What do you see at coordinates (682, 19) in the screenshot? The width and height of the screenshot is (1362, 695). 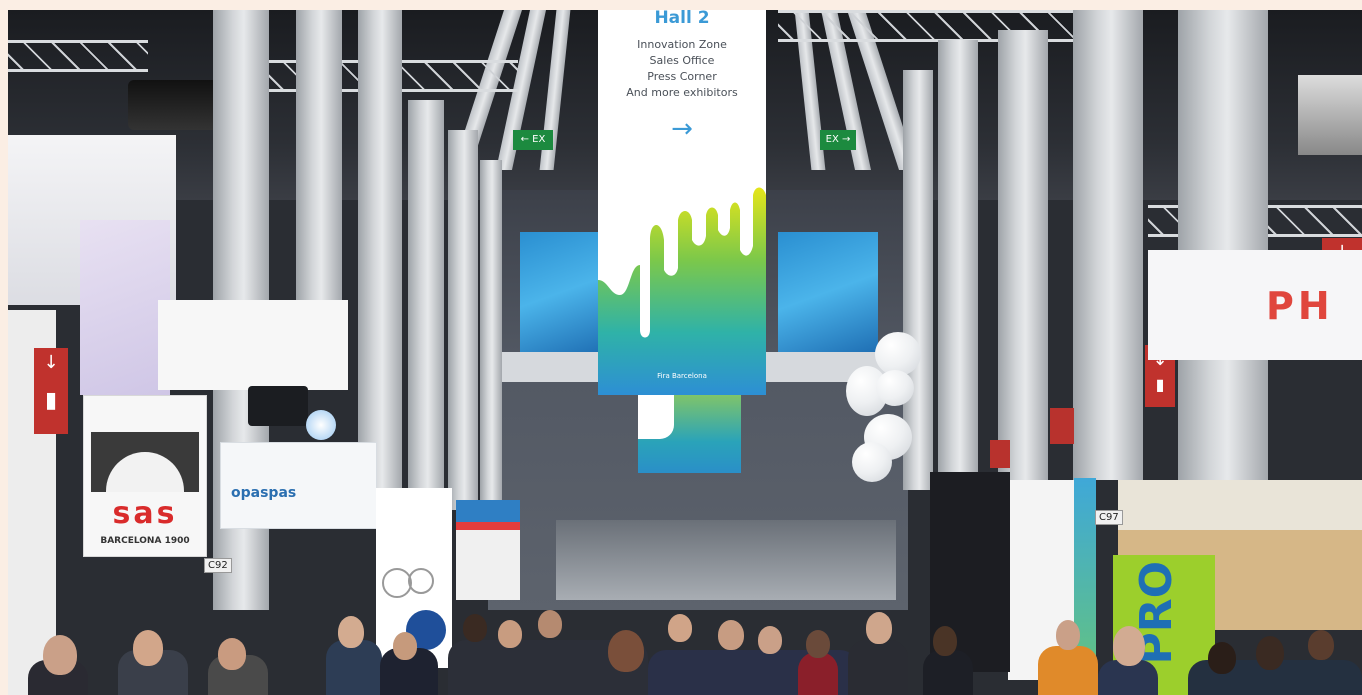 I see `banner-title: Hall 2` at bounding box center [682, 19].